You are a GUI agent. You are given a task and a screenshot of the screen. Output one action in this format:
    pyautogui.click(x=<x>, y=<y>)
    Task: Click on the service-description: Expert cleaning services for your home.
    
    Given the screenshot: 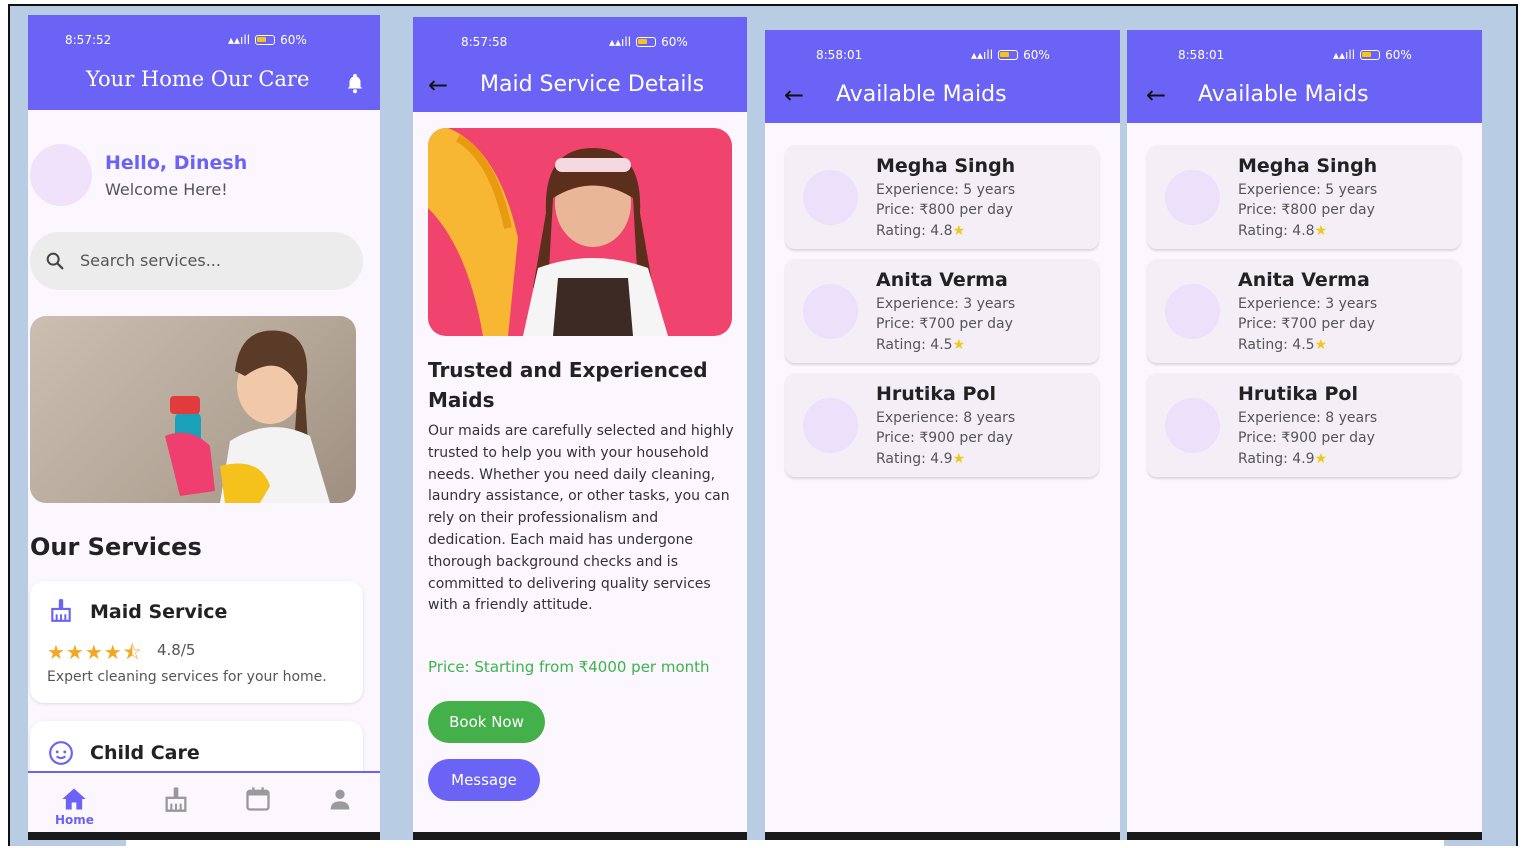 What is the action you would take?
    pyautogui.click(x=187, y=677)
    